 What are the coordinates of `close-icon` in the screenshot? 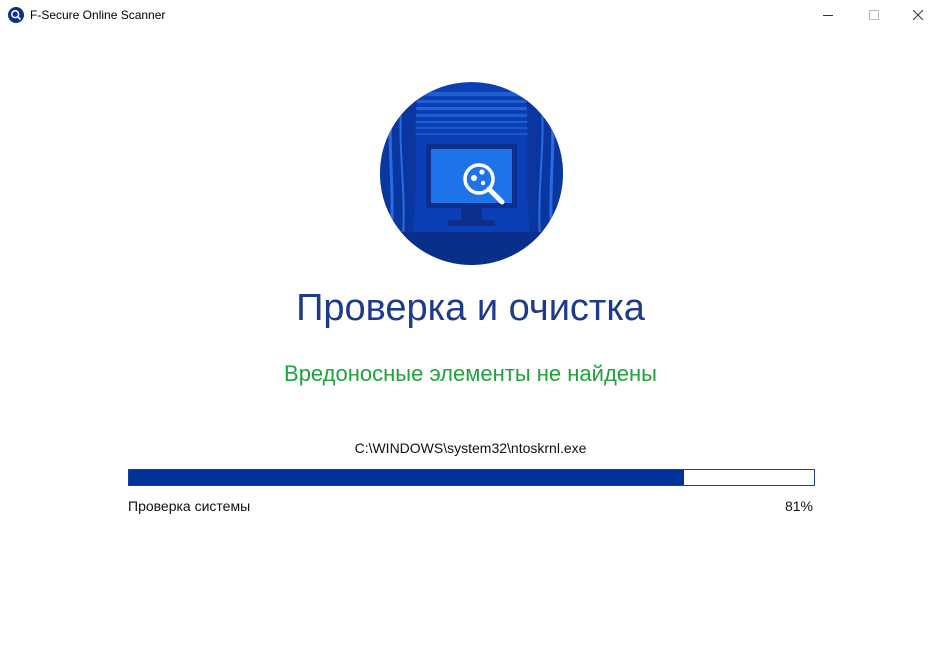 It's located at (918, 15).